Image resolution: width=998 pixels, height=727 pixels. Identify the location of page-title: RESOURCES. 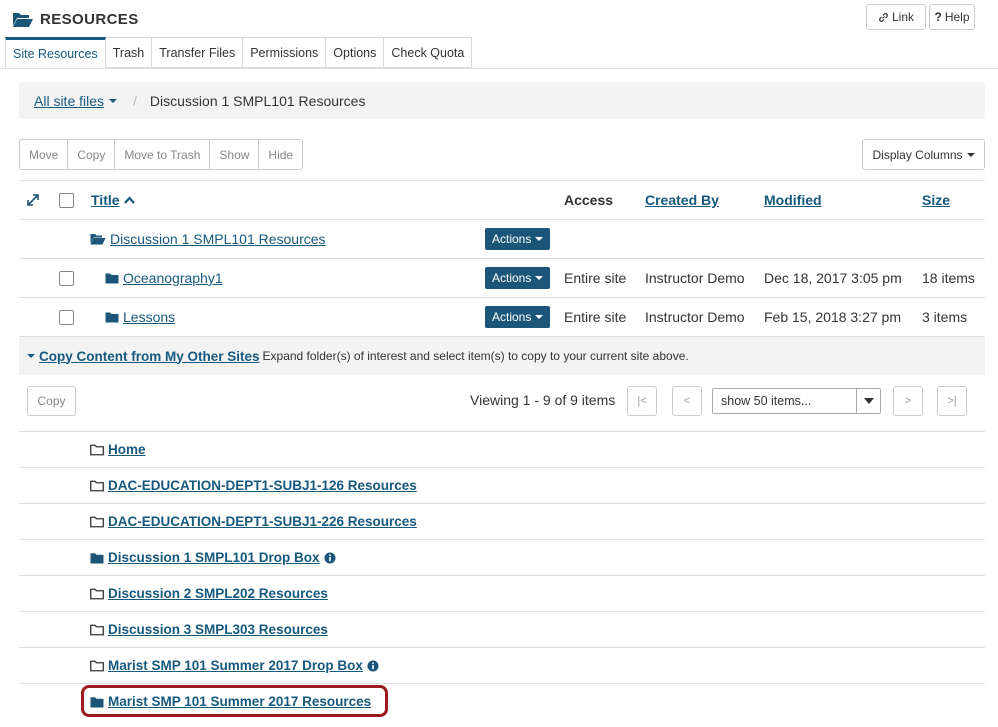
(89, 19).